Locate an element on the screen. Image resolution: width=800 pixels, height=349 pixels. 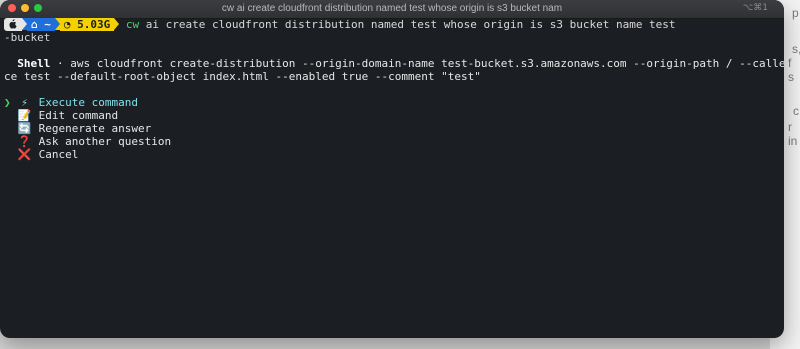
disk-size-label: 5.03G is located at coordinates (94, 24).